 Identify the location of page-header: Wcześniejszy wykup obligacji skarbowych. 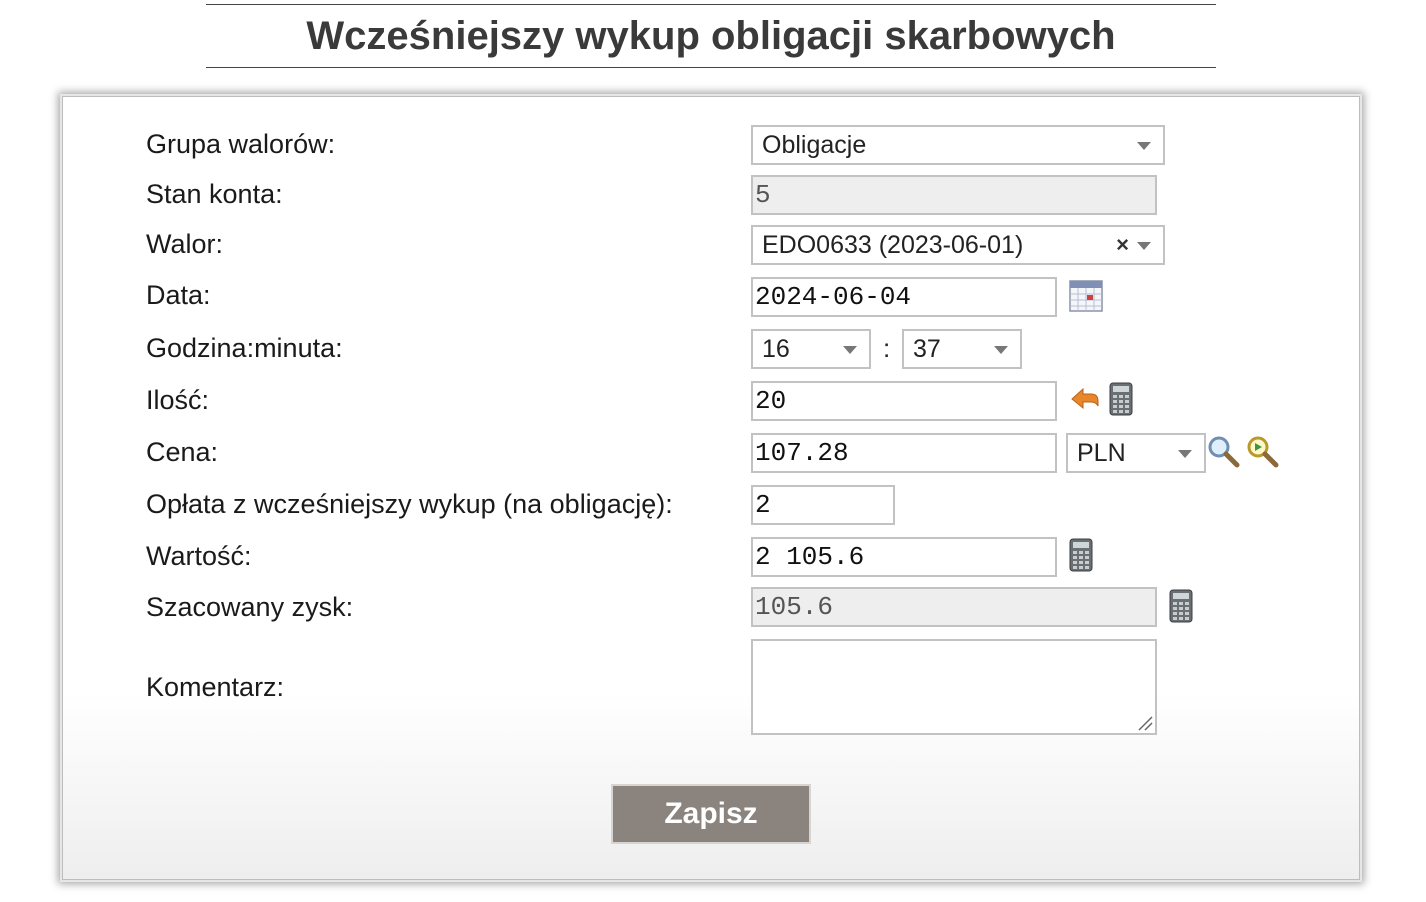
(711, 36).